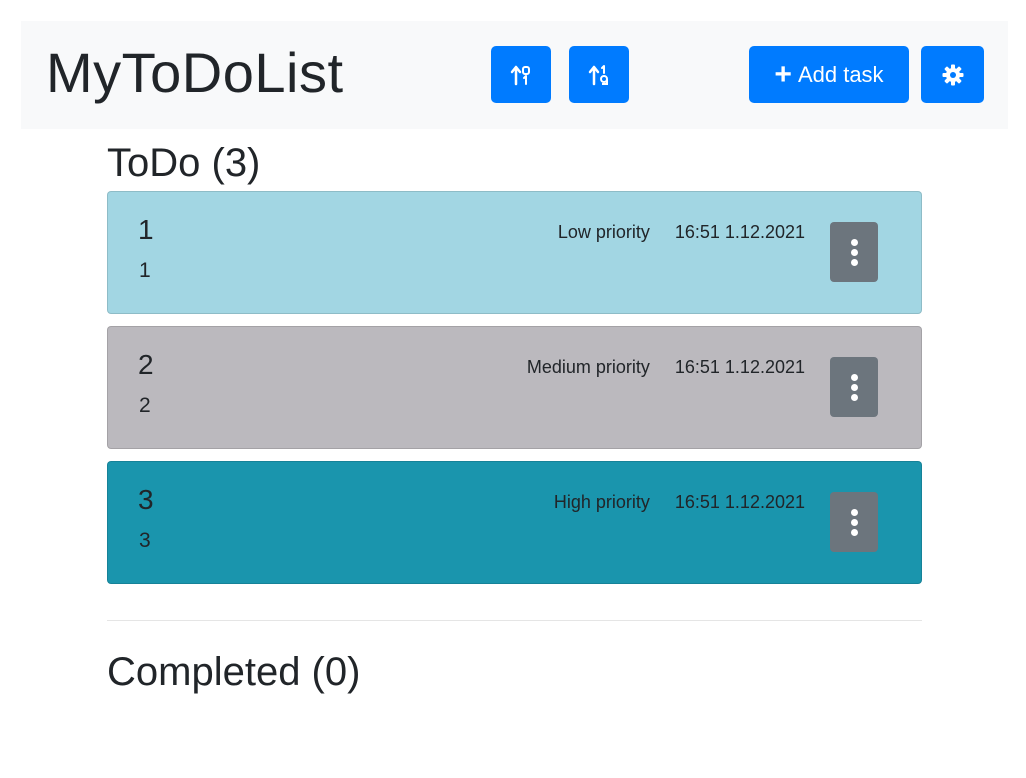 This screenshot has height=778, width=1026. What do you see at coordinates (145, 270) in the screenshot?
I see `task-description: 1` at bounding box center [145, 270].